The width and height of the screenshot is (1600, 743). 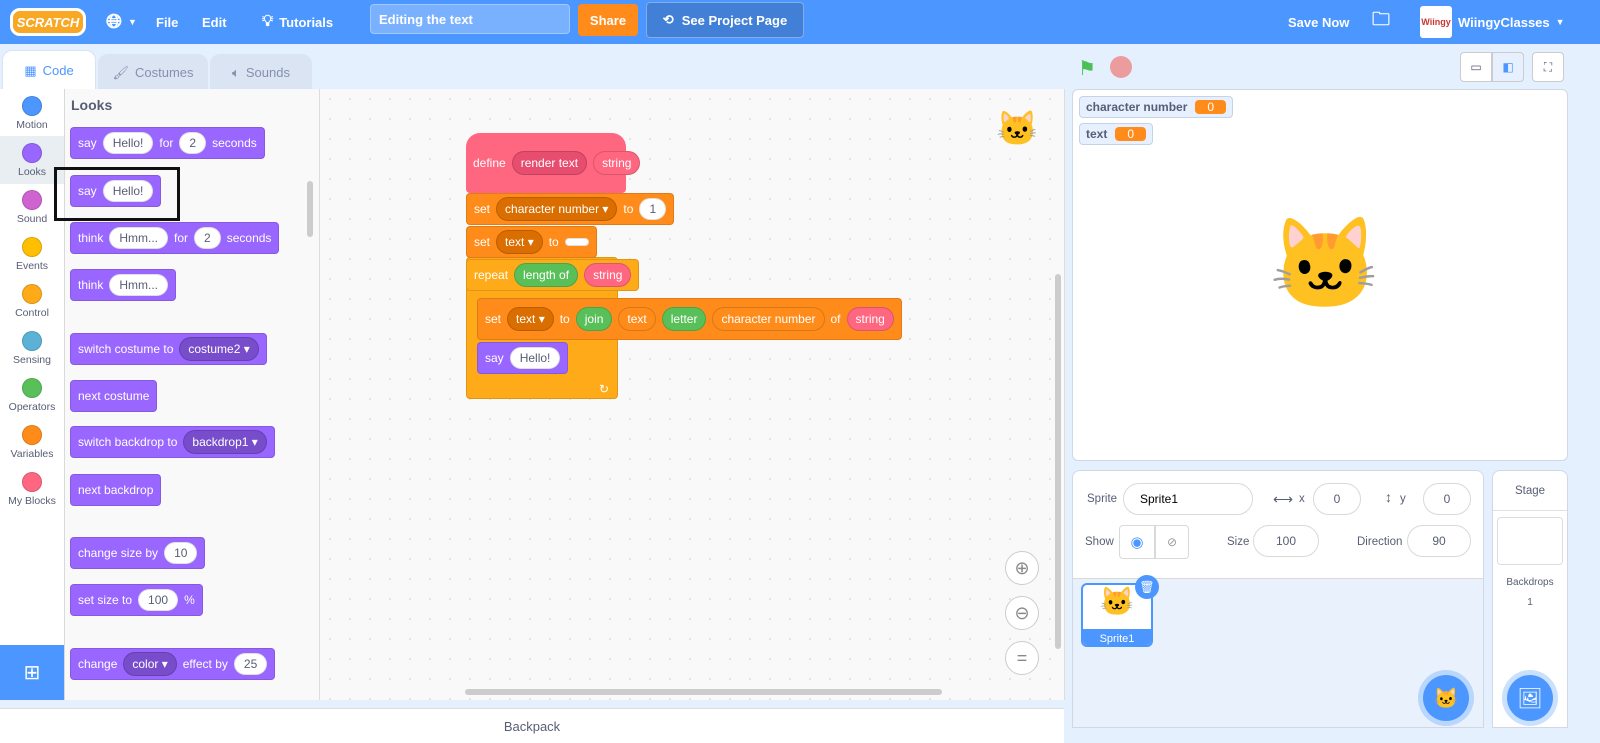 What do you see at coordinates (1087, 68) in the screenshot?
I see `green-flag-button: ⚑` at bounding box center [1087, 68].